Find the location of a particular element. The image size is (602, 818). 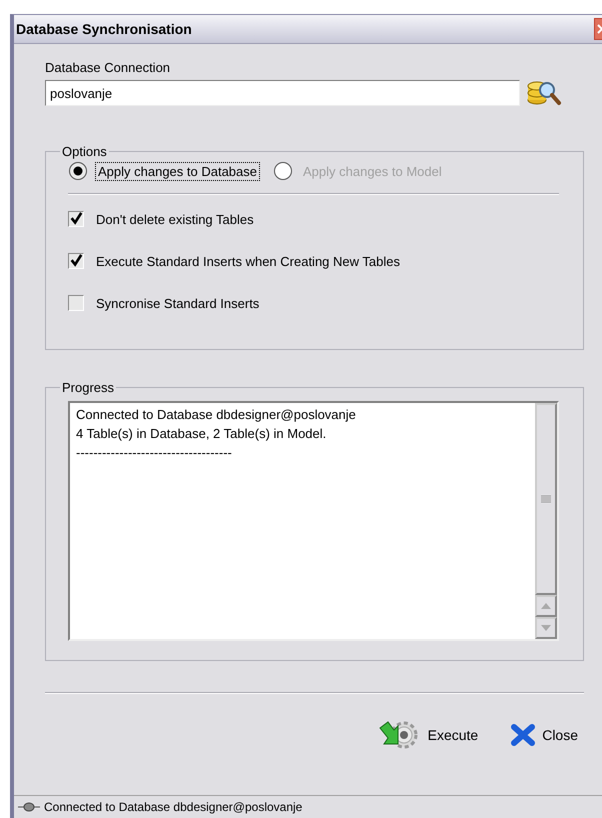

log-line: 4 Table(s) in Database, 2 Table(s) in Model. is located at coordinates (202, 434).